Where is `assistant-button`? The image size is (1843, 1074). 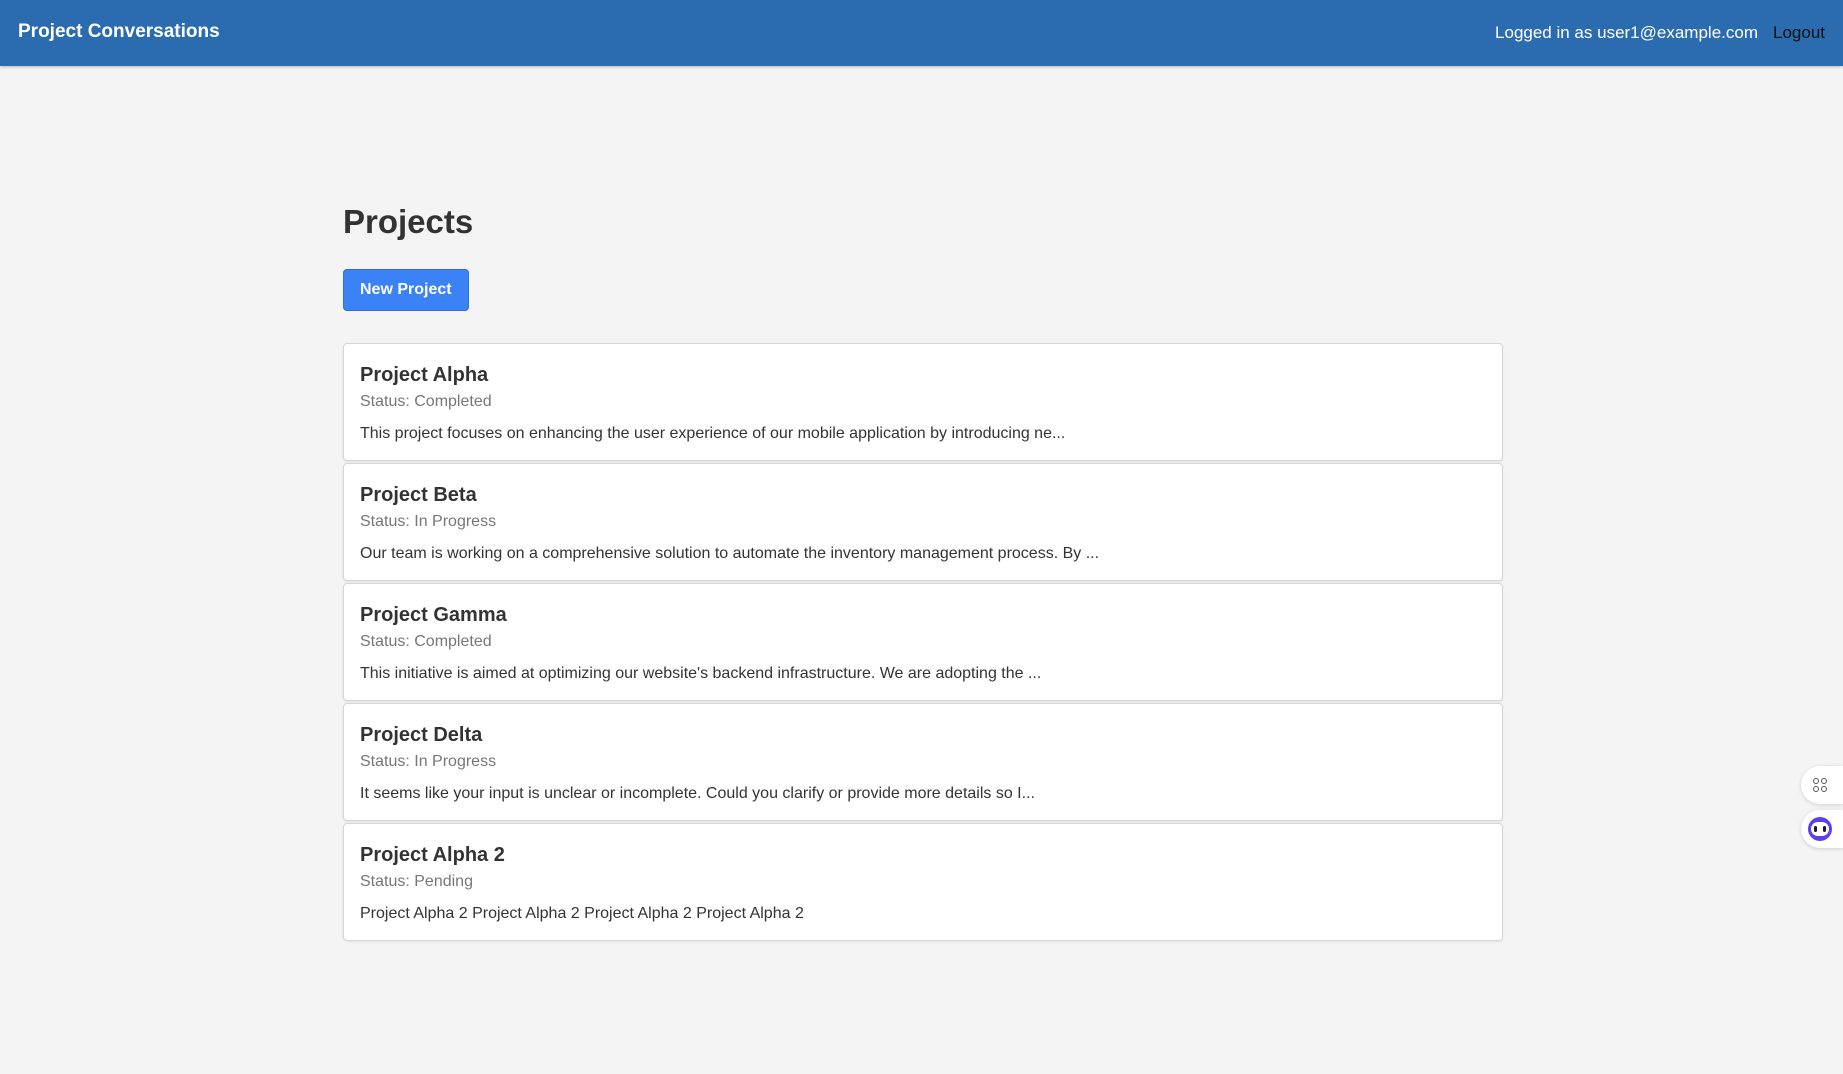
assistant-button is located at coordinates (1822, 829).